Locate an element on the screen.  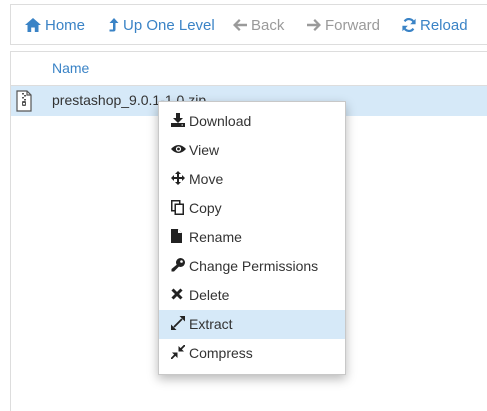
menu-item-label: Rename is located at coordinates (215, 237).